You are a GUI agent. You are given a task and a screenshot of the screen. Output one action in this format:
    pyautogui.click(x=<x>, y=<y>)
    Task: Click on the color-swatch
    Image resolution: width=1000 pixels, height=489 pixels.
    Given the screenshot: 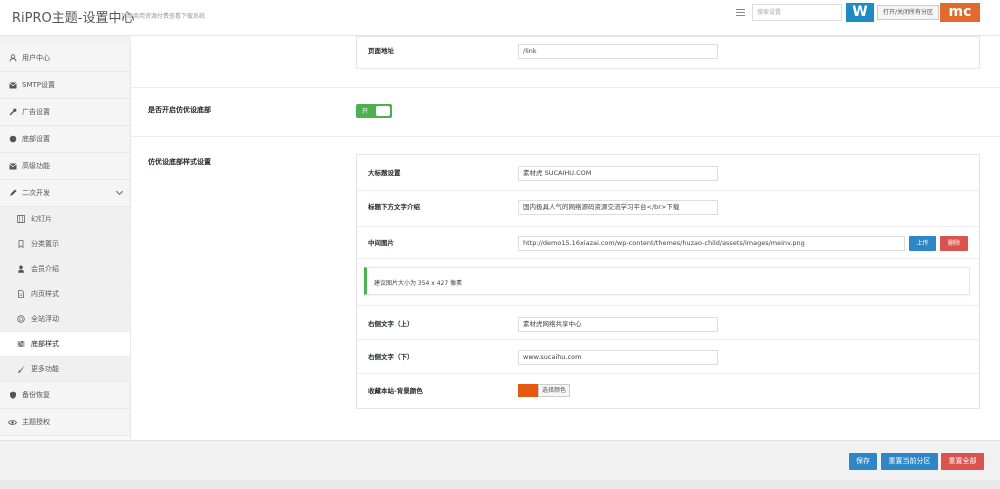 What is the action you would take?
    pyautogui.click(x=528, y=390)
    